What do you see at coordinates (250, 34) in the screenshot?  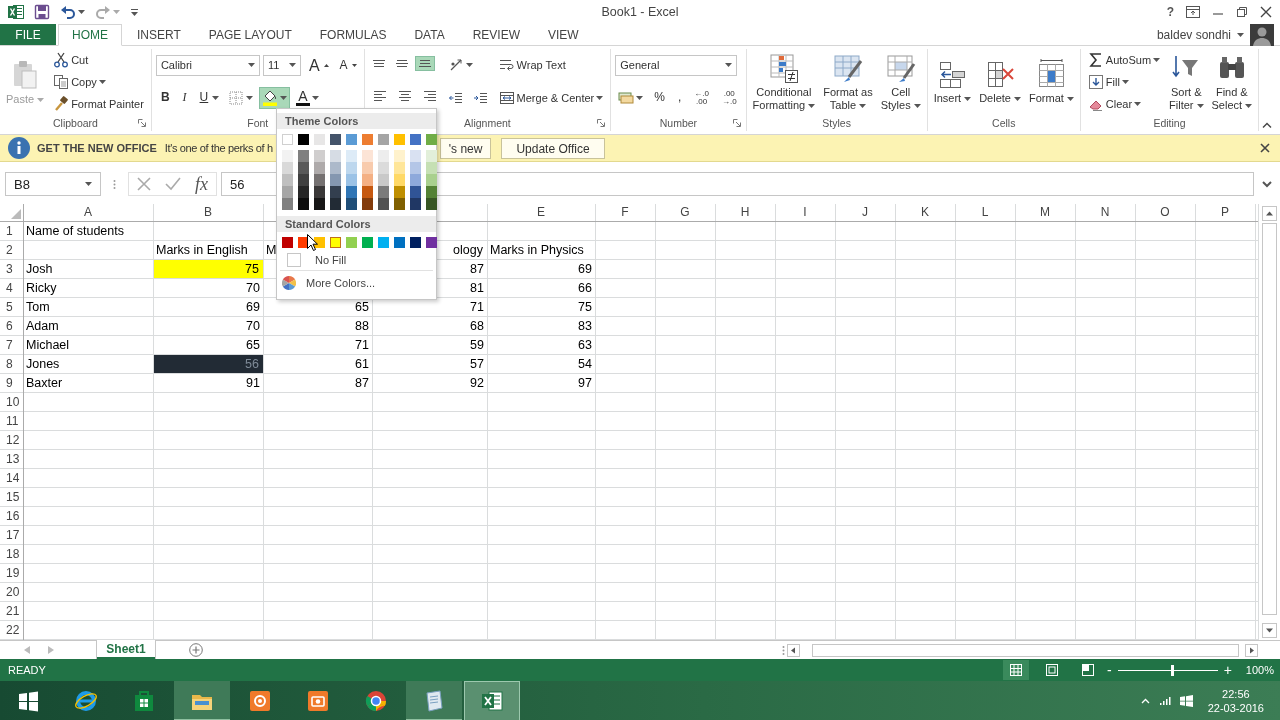 I see `ribbon-tab: PAGE LAYOUT` at bounding box center [250, 34].